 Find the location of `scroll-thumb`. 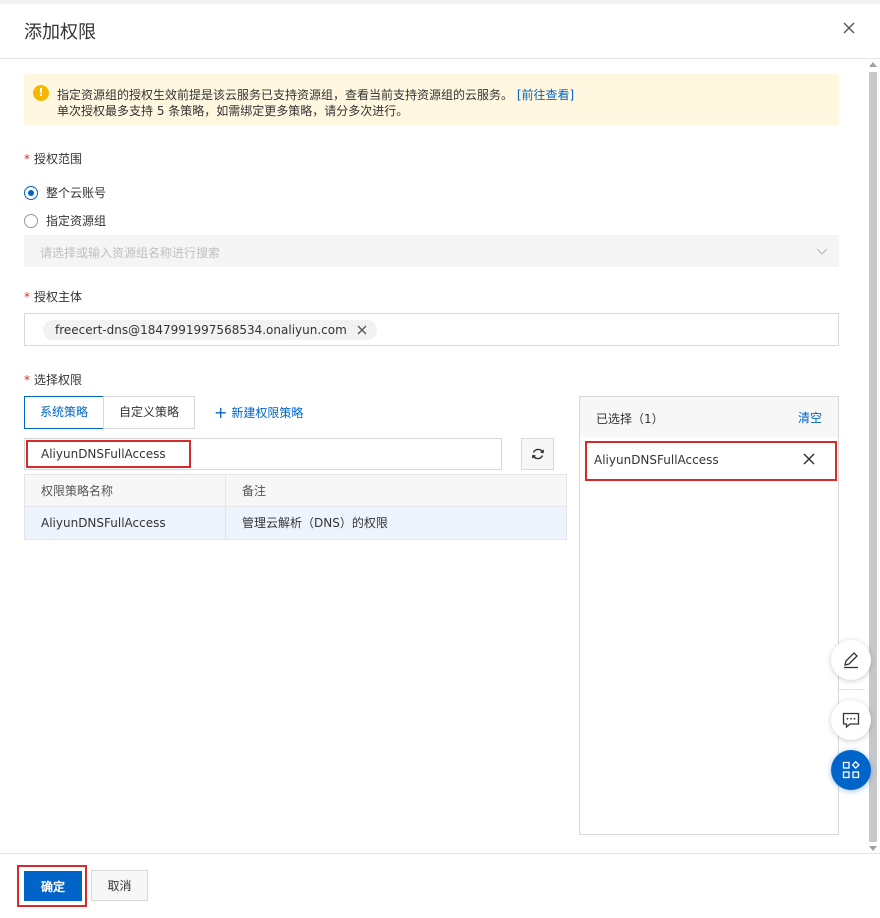

scroll-thumb is located at coordinates (873, 457).